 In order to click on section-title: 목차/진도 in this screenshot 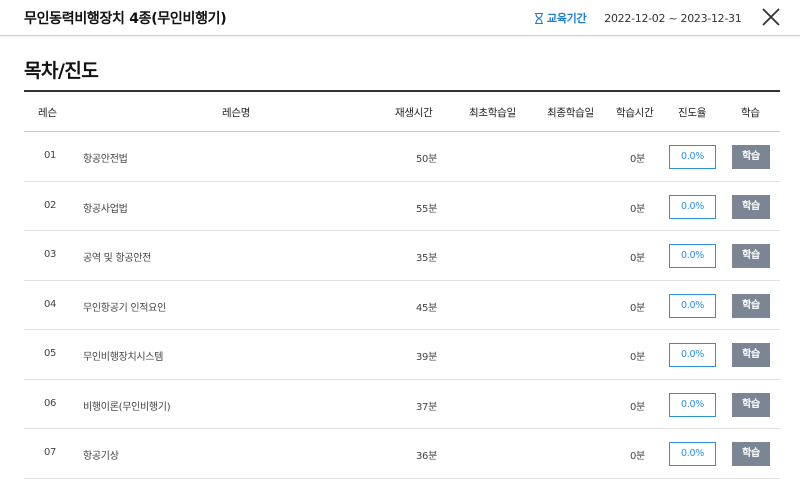, I will do `click(61, 71)`.